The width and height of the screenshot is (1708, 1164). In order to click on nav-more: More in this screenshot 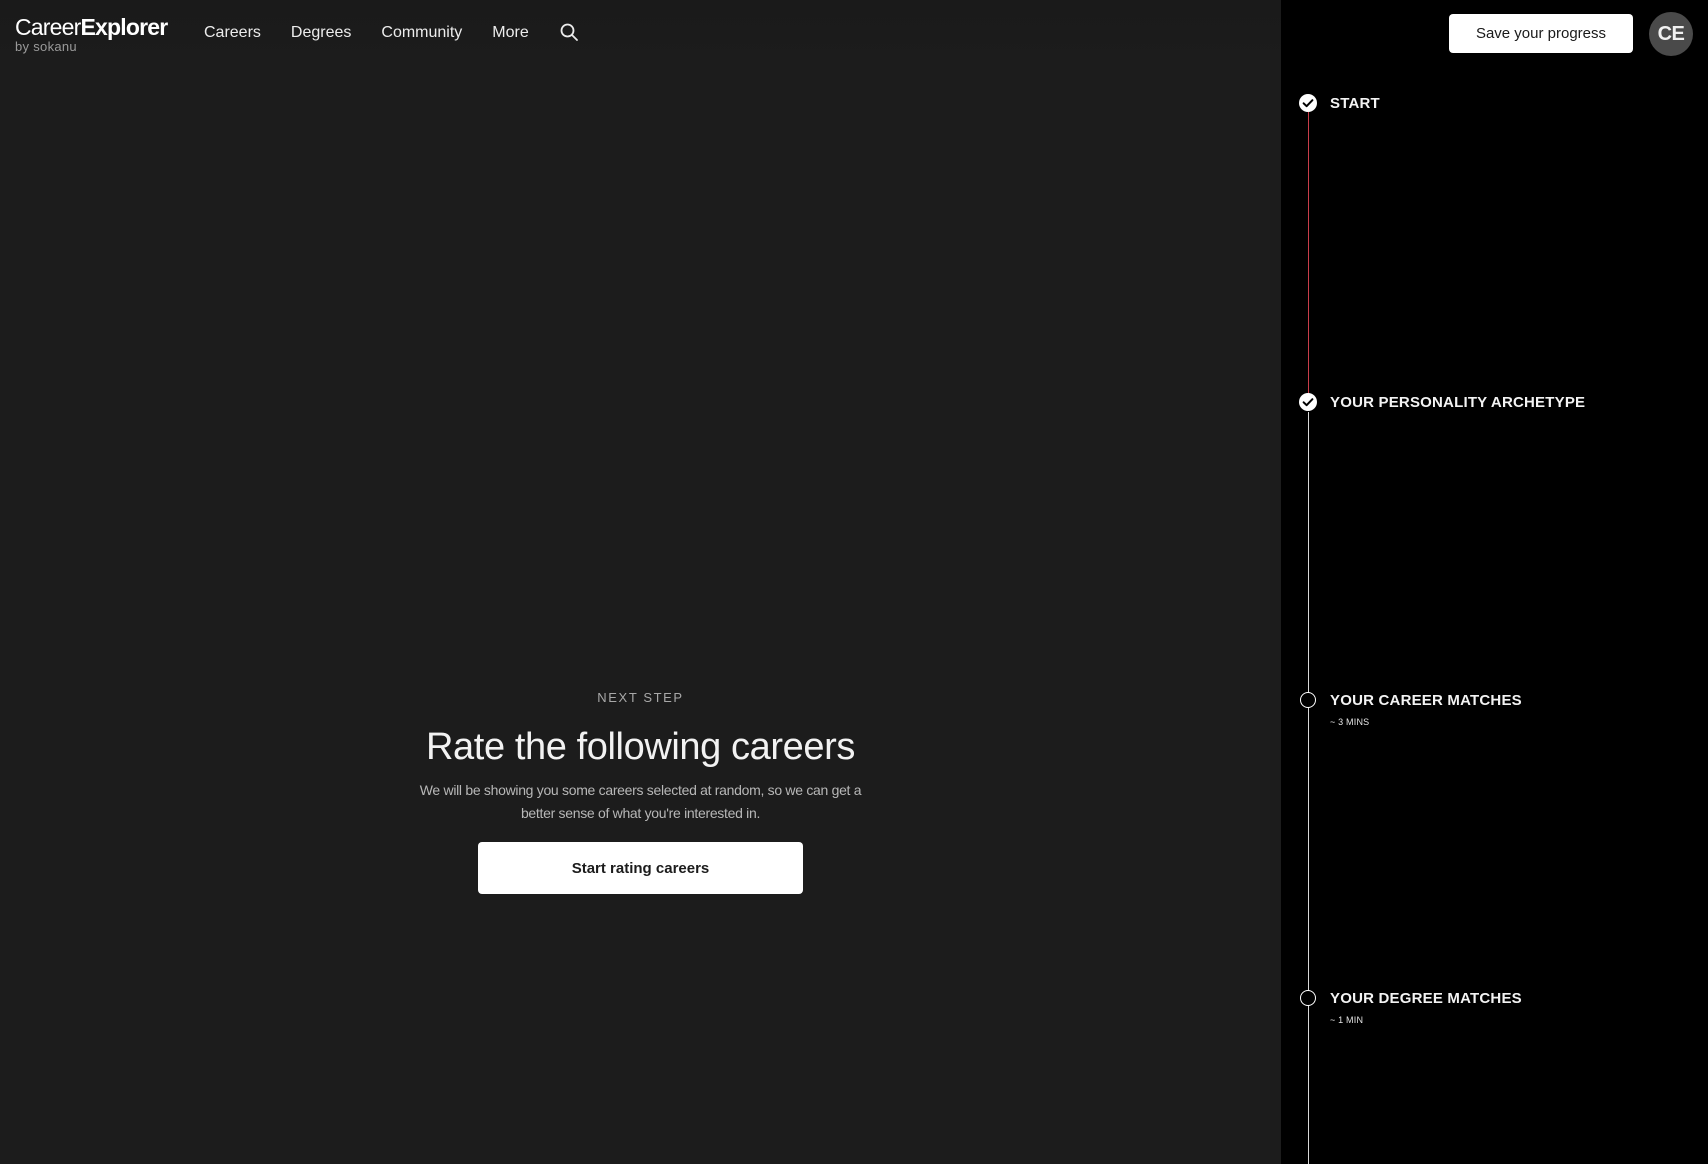, I will do `click(510, 33)`.